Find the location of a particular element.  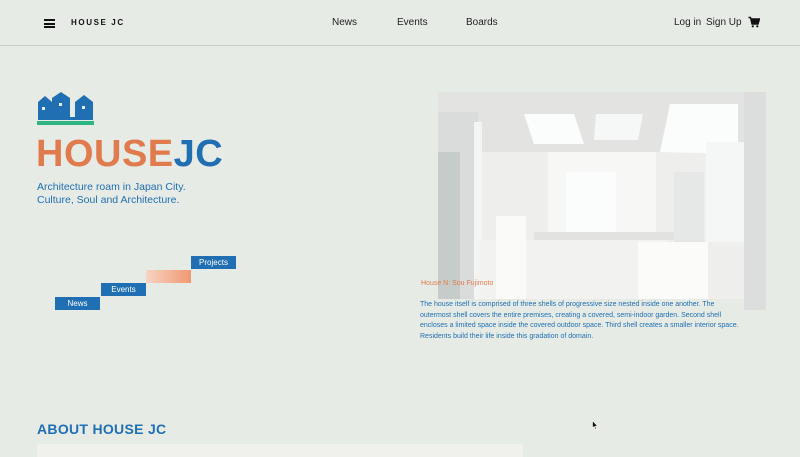

about-panel is located at coordinates (280, 450).